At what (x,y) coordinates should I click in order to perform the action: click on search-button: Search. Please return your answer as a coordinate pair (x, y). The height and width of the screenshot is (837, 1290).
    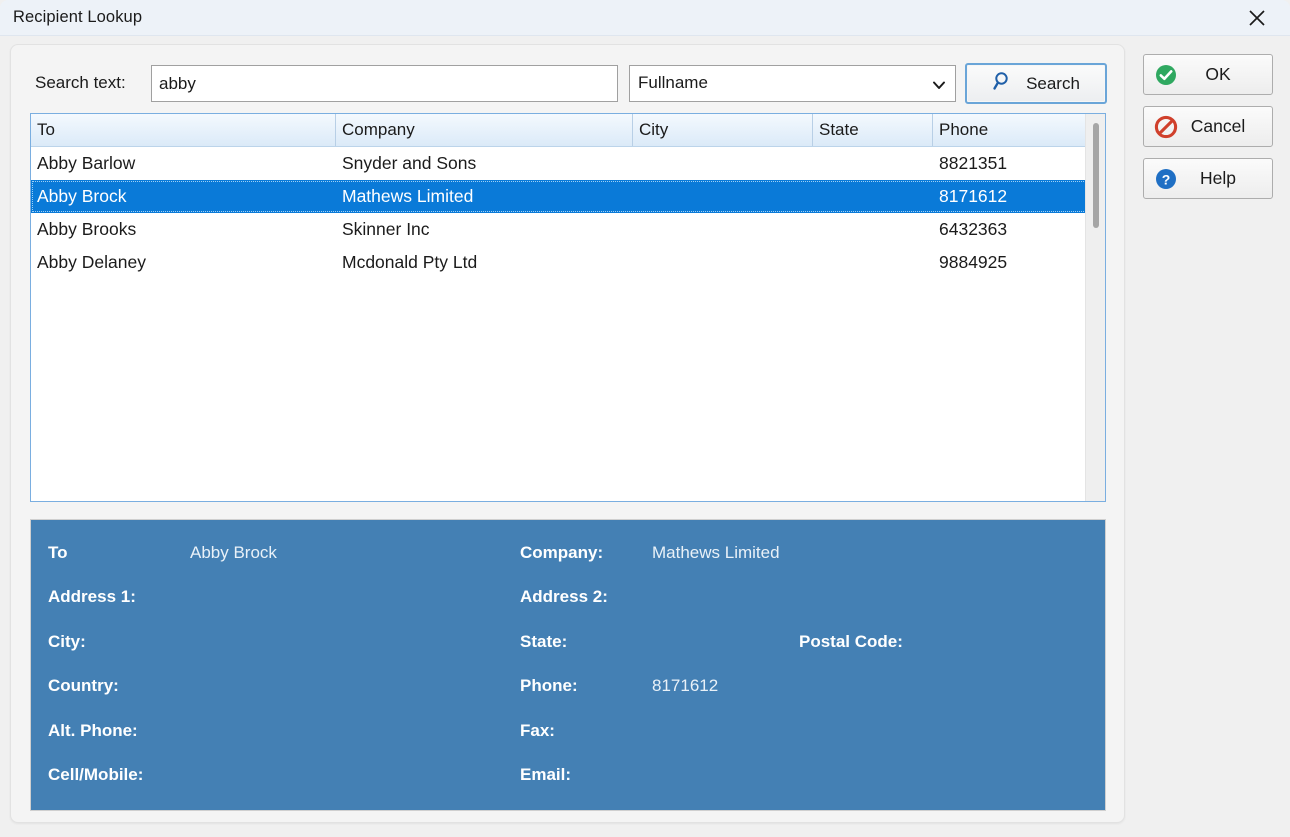
    Looking at the image, I should click on (1036, 83).